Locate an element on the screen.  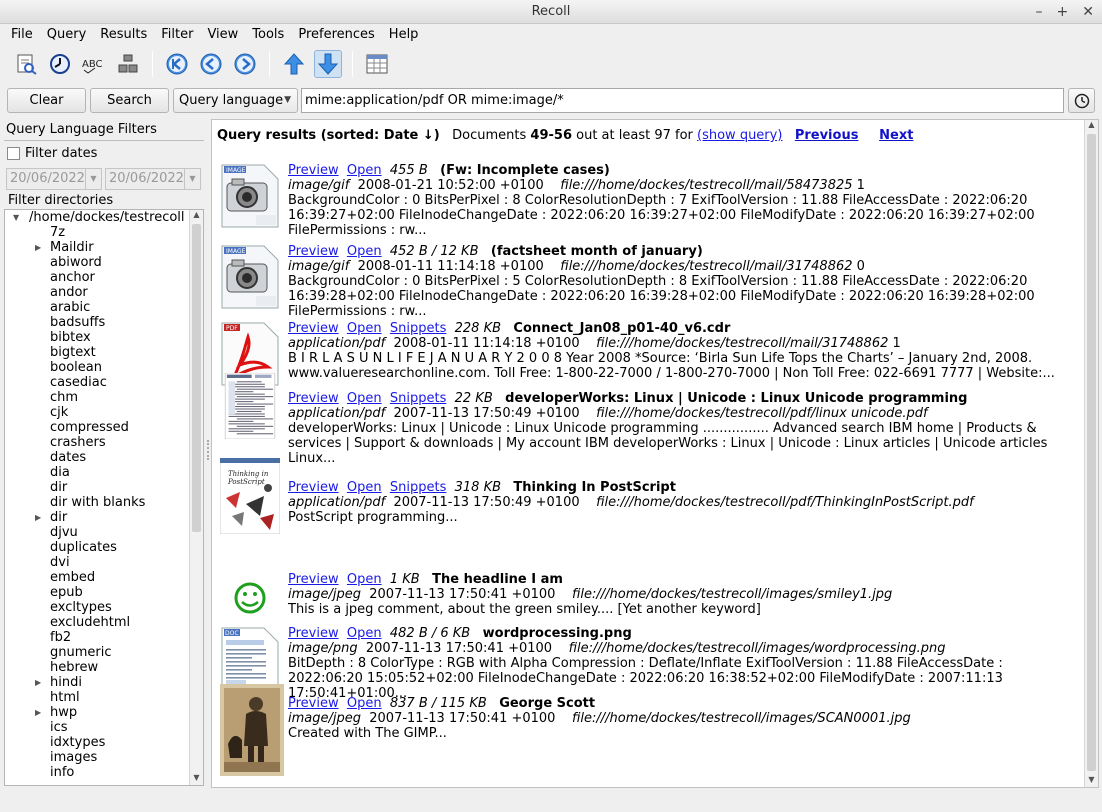
query-mode-select: Query language ▼ is located at coordinates (235, 100).